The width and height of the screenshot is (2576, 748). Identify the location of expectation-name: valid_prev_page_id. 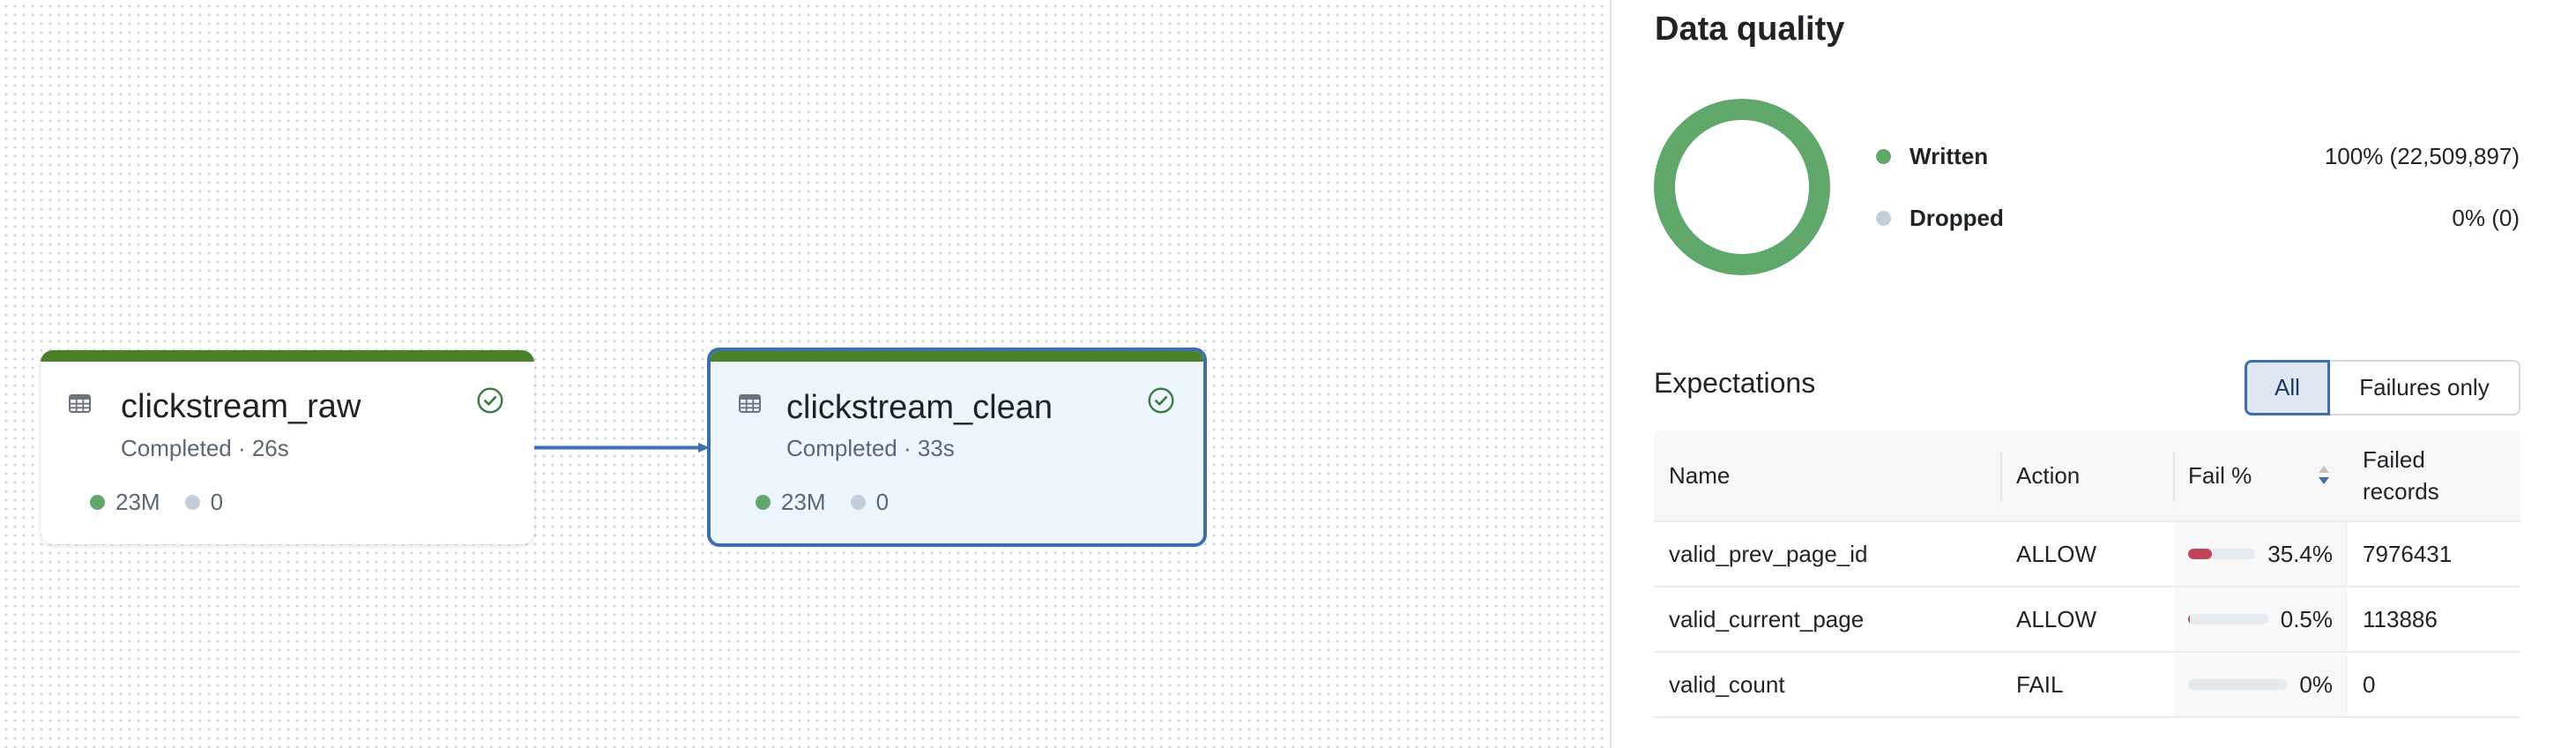
(1769, 553).